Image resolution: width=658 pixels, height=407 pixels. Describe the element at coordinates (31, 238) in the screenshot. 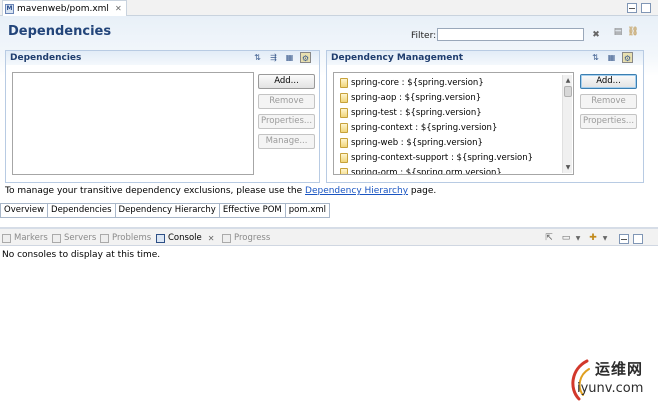

I see `tab-markers-label: Markers` at that location.